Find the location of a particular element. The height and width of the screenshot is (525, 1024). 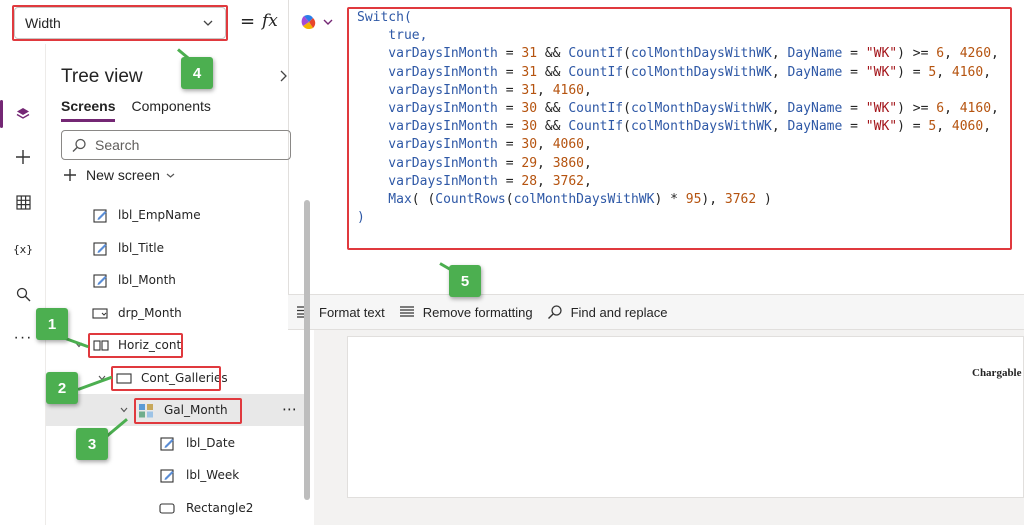

rectangle-icon is located at coordinates (167, 508).